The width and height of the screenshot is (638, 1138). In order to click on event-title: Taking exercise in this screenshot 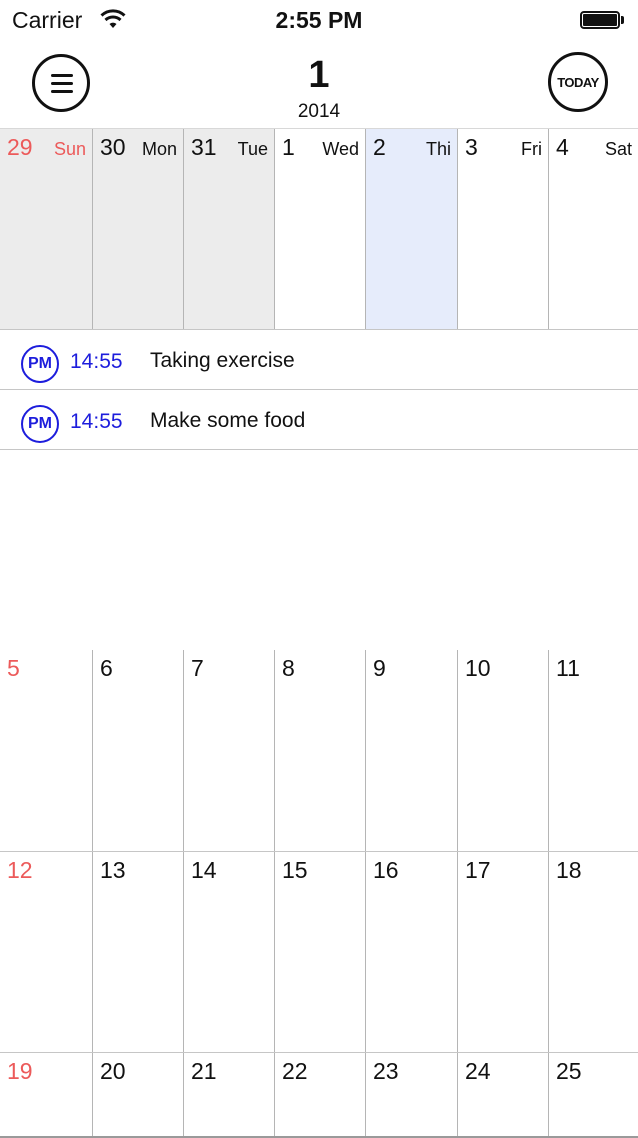, I will do `click(222, 360)`.